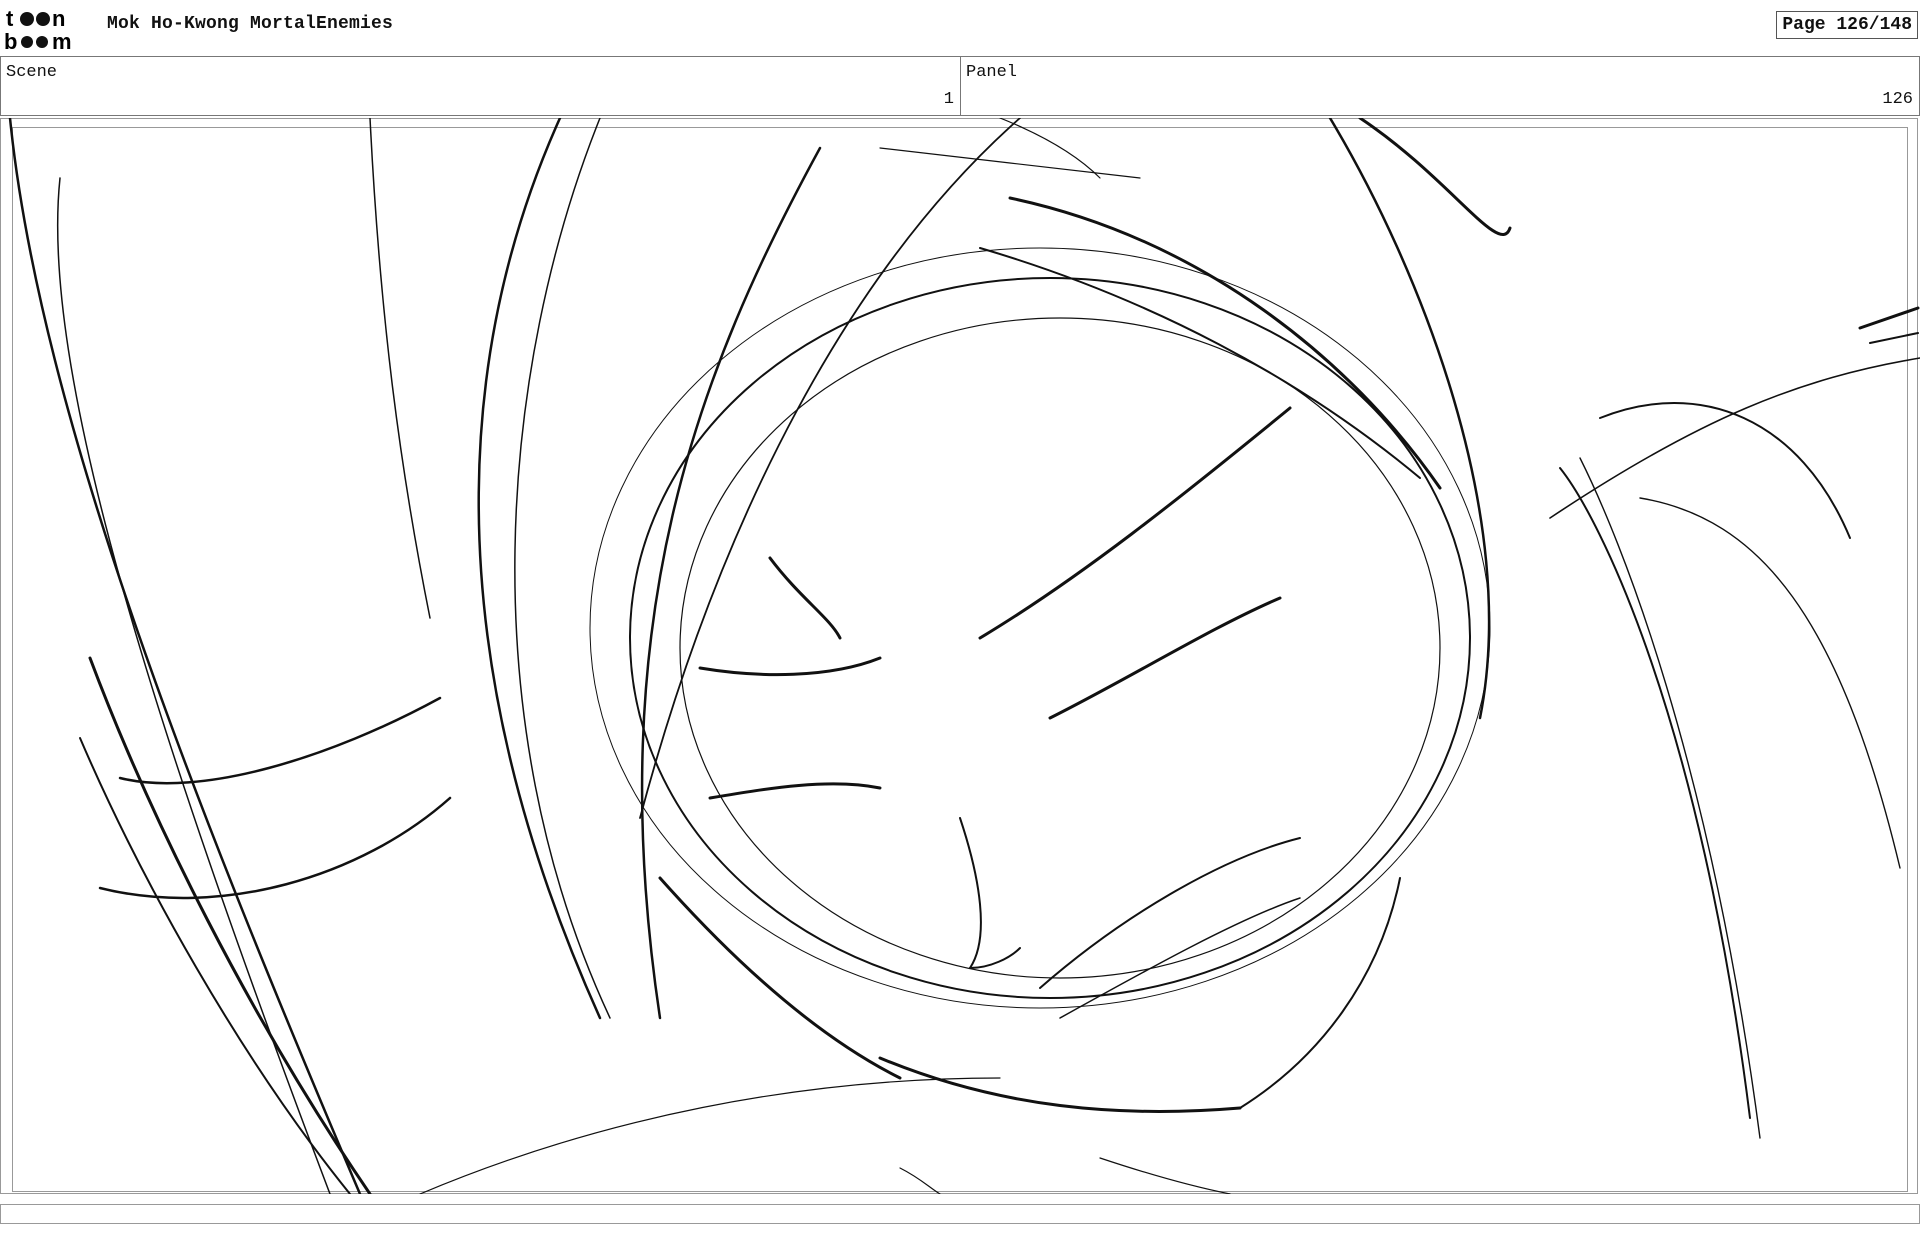 This screenshot has width=1920, height=1242. I want to click on project-title: Mok Ho-Kwong MortalEnemies, so click(250, 24).